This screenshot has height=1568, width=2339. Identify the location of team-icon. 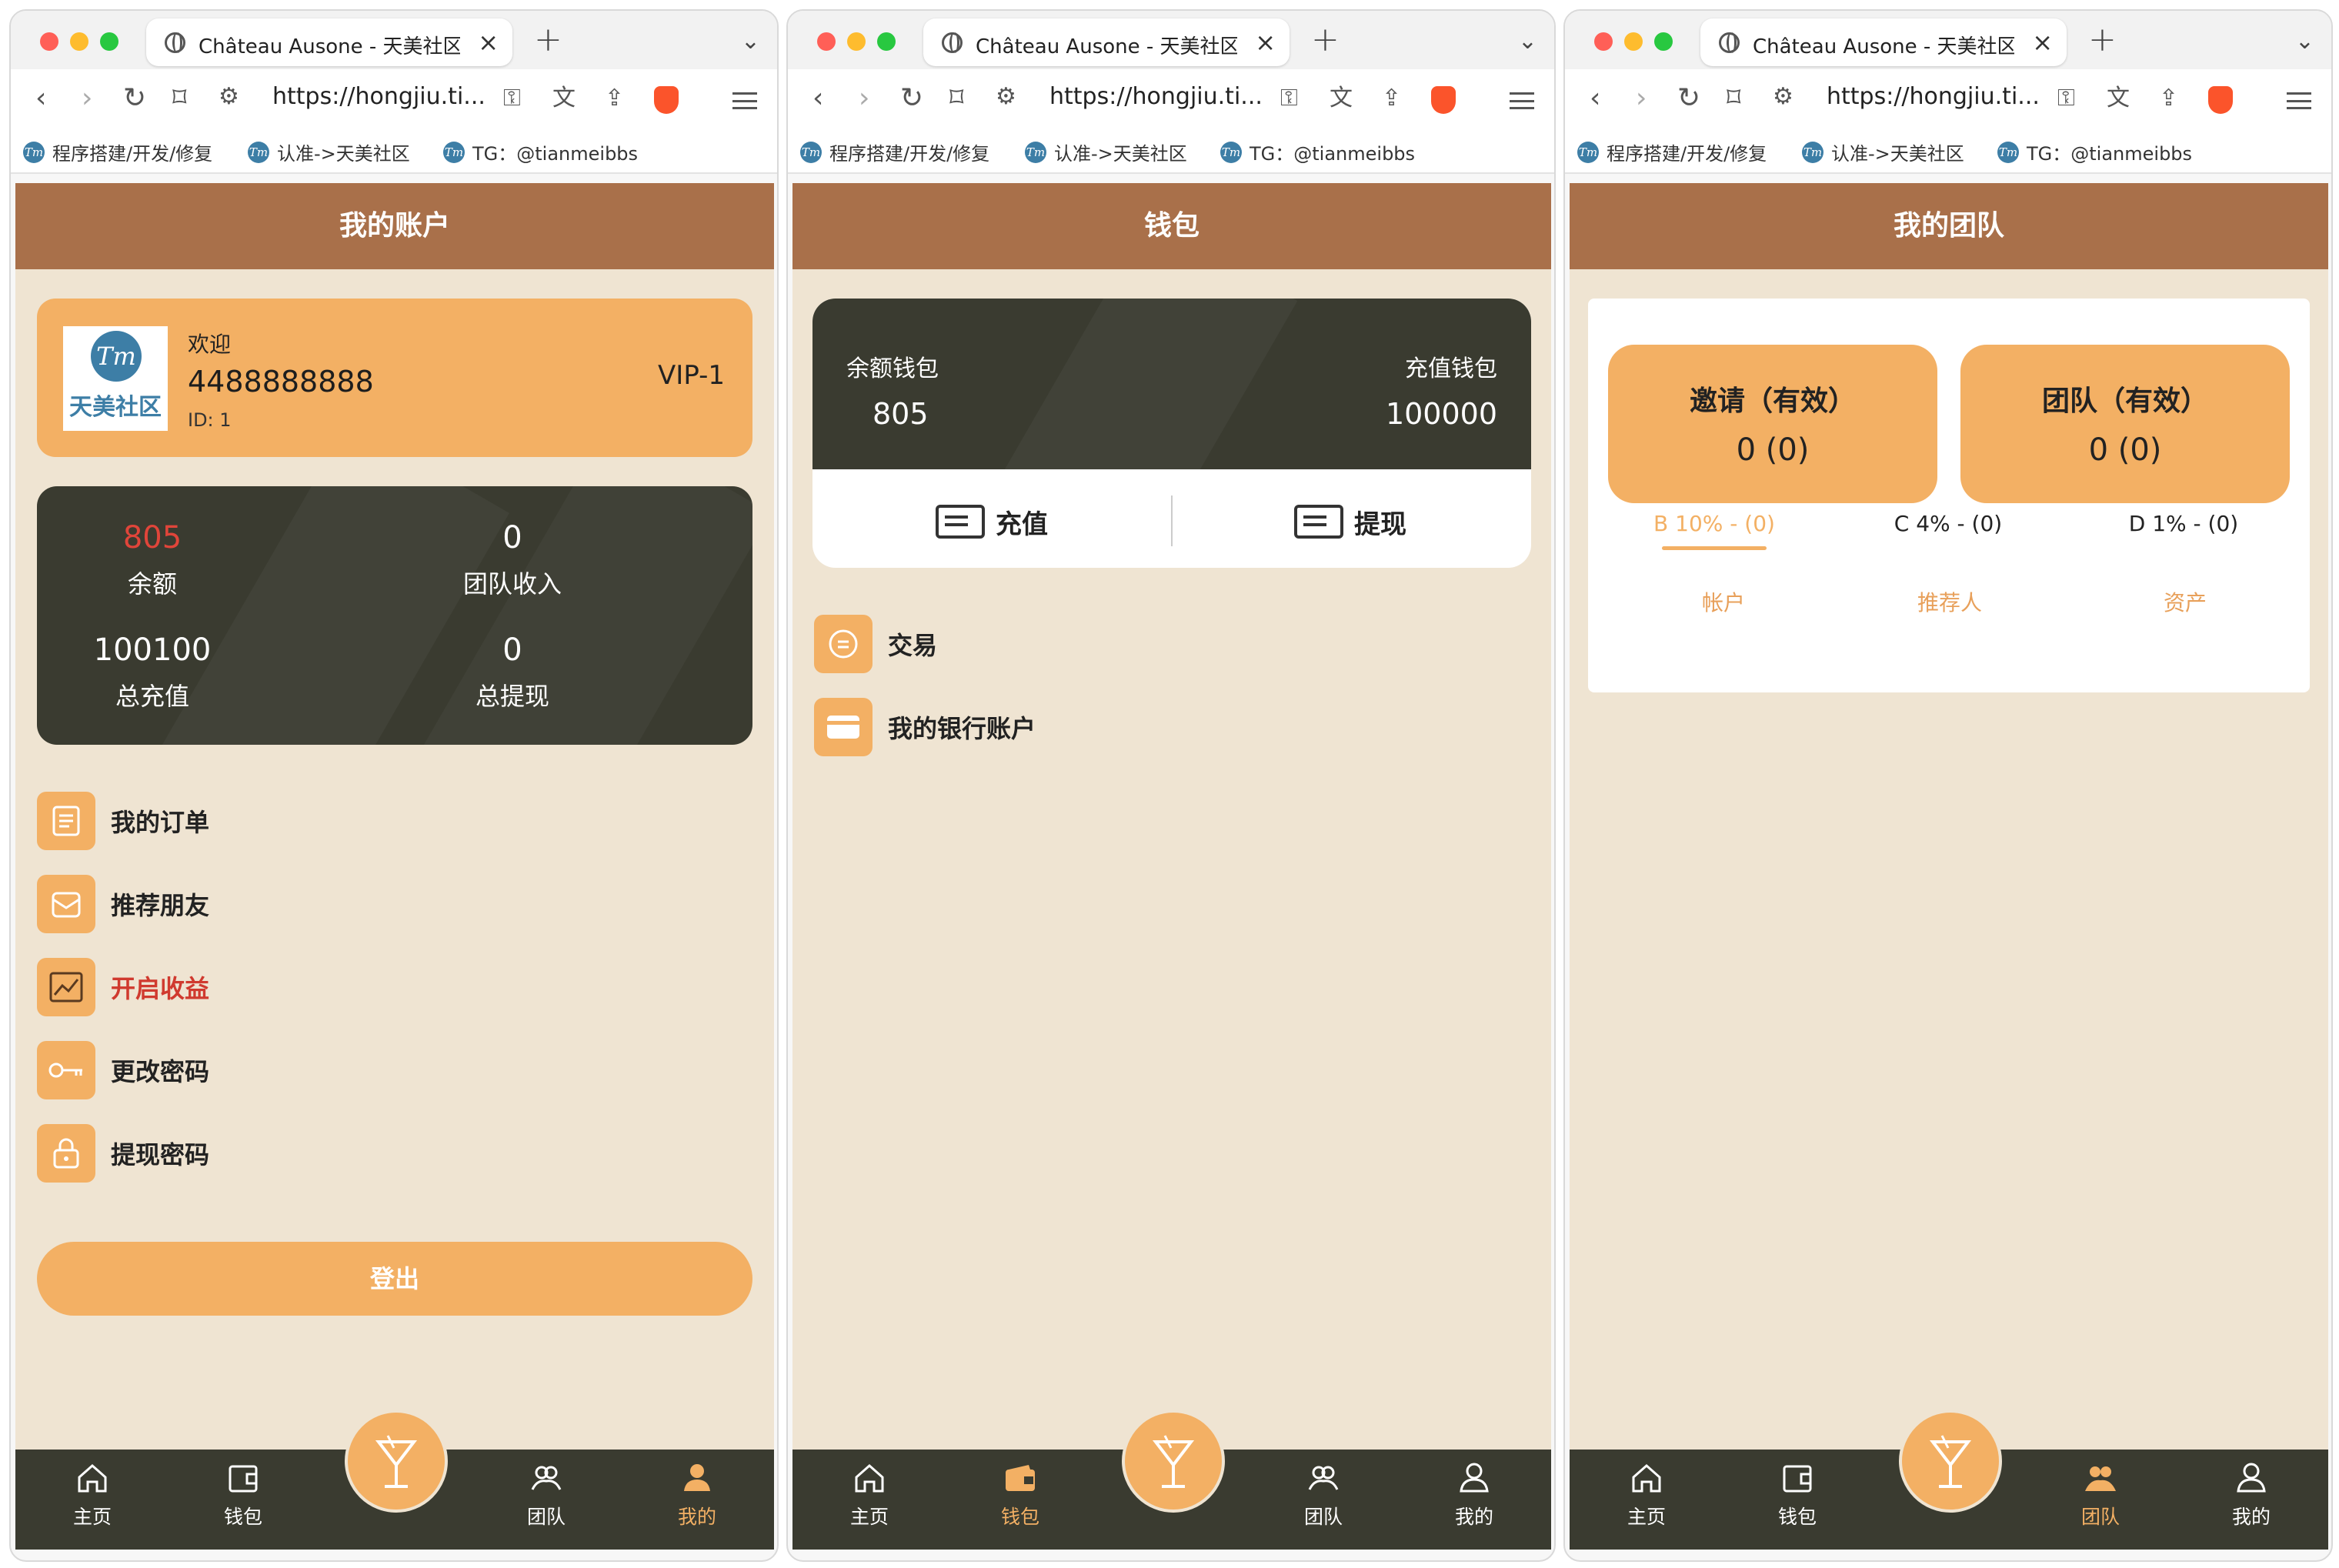
(2100, 1478).